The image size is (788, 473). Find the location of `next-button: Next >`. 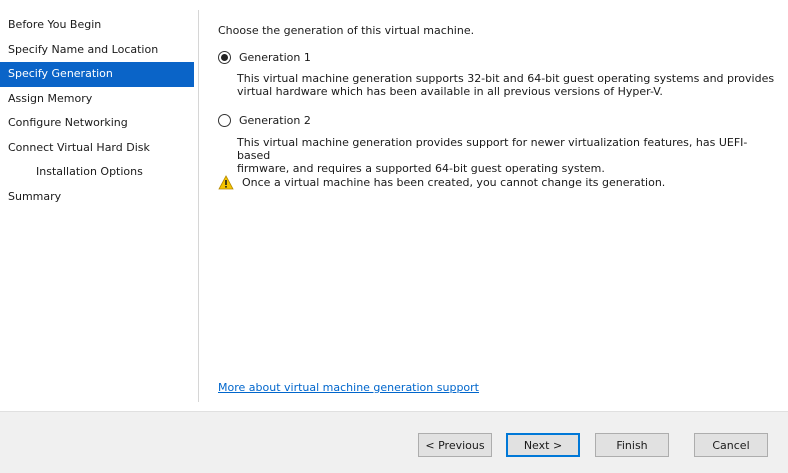

next-button: Next > is located at coordinates (543, 445).